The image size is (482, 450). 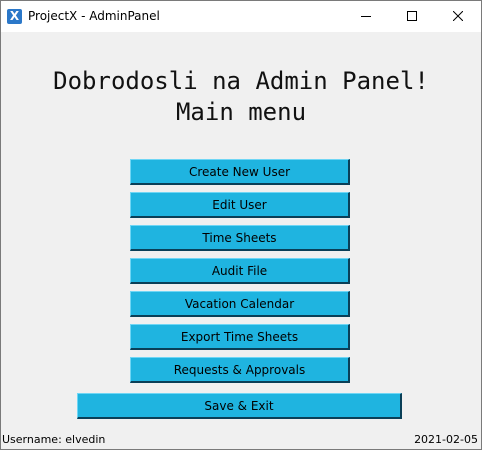 I want to click on main-menu-heading: Main menu, so click(x=241, y=112).